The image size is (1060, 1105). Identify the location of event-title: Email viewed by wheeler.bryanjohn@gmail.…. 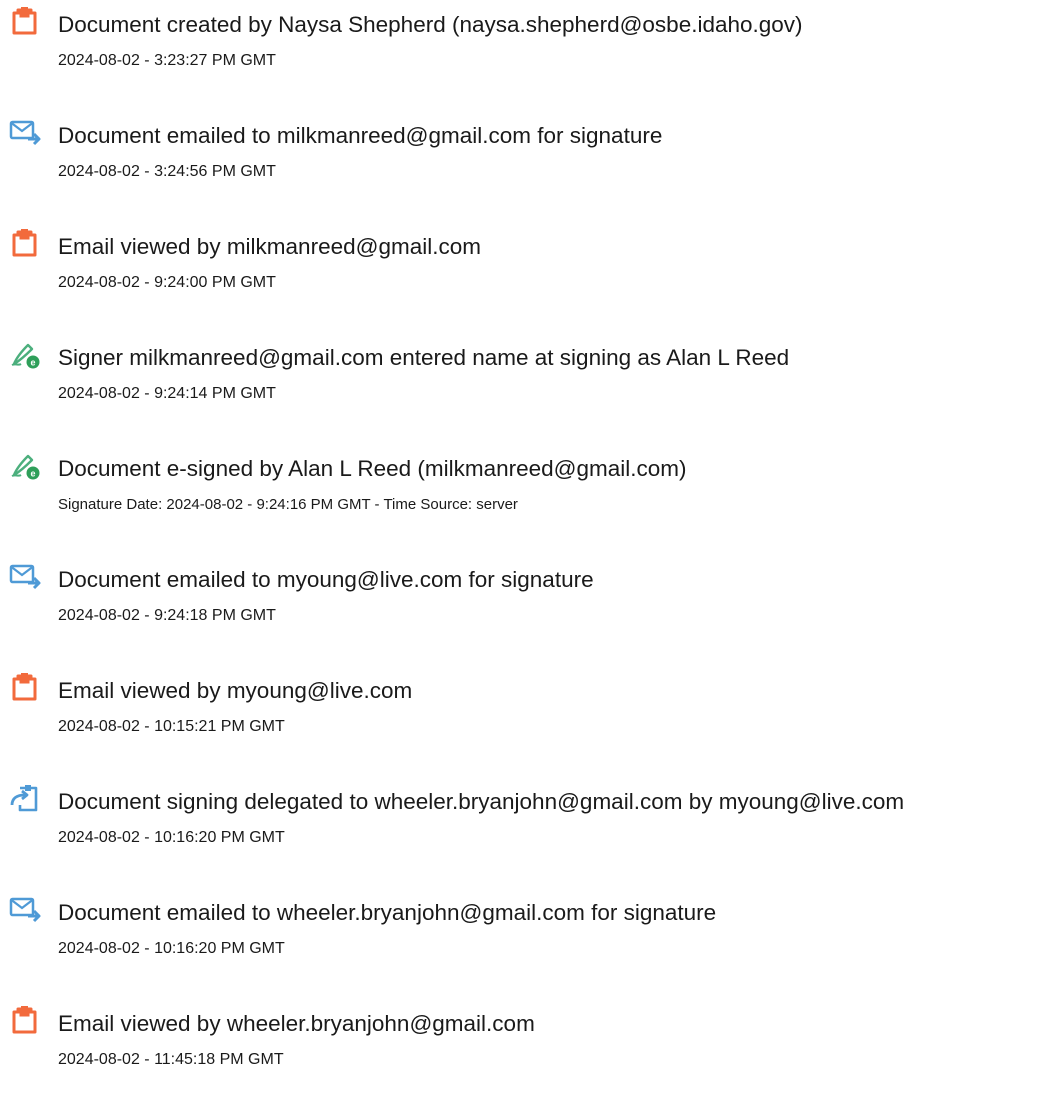
(296, 1023).